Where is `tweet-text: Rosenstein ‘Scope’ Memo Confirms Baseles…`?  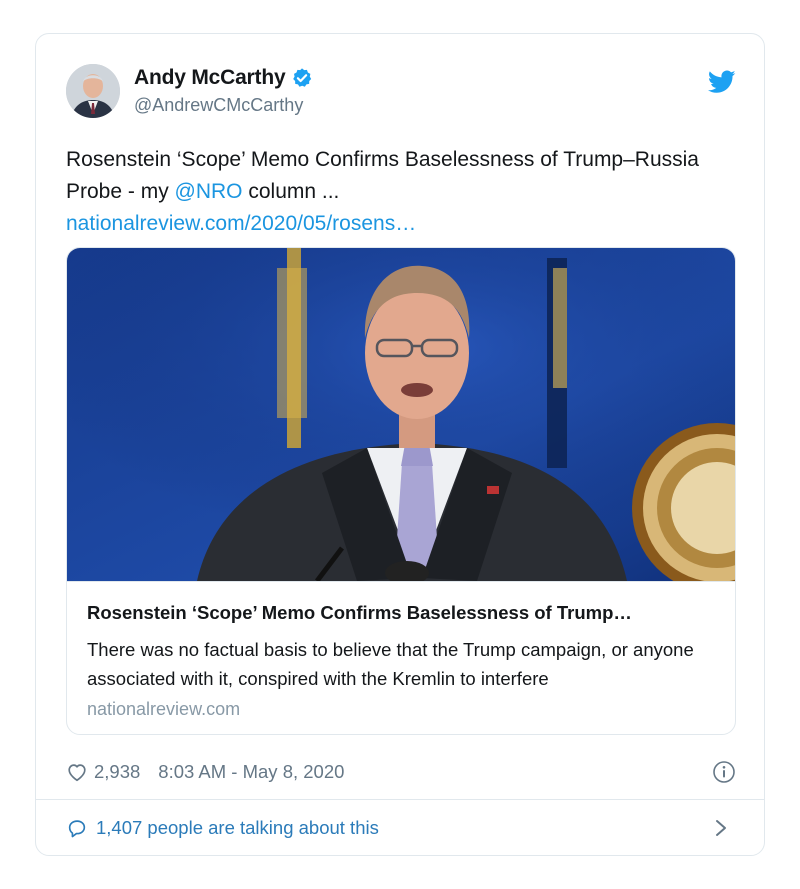 tweet-text: Rosenstein ‘Scope’ Memo Confirms Baseles… is located at coordinates (401, 176).